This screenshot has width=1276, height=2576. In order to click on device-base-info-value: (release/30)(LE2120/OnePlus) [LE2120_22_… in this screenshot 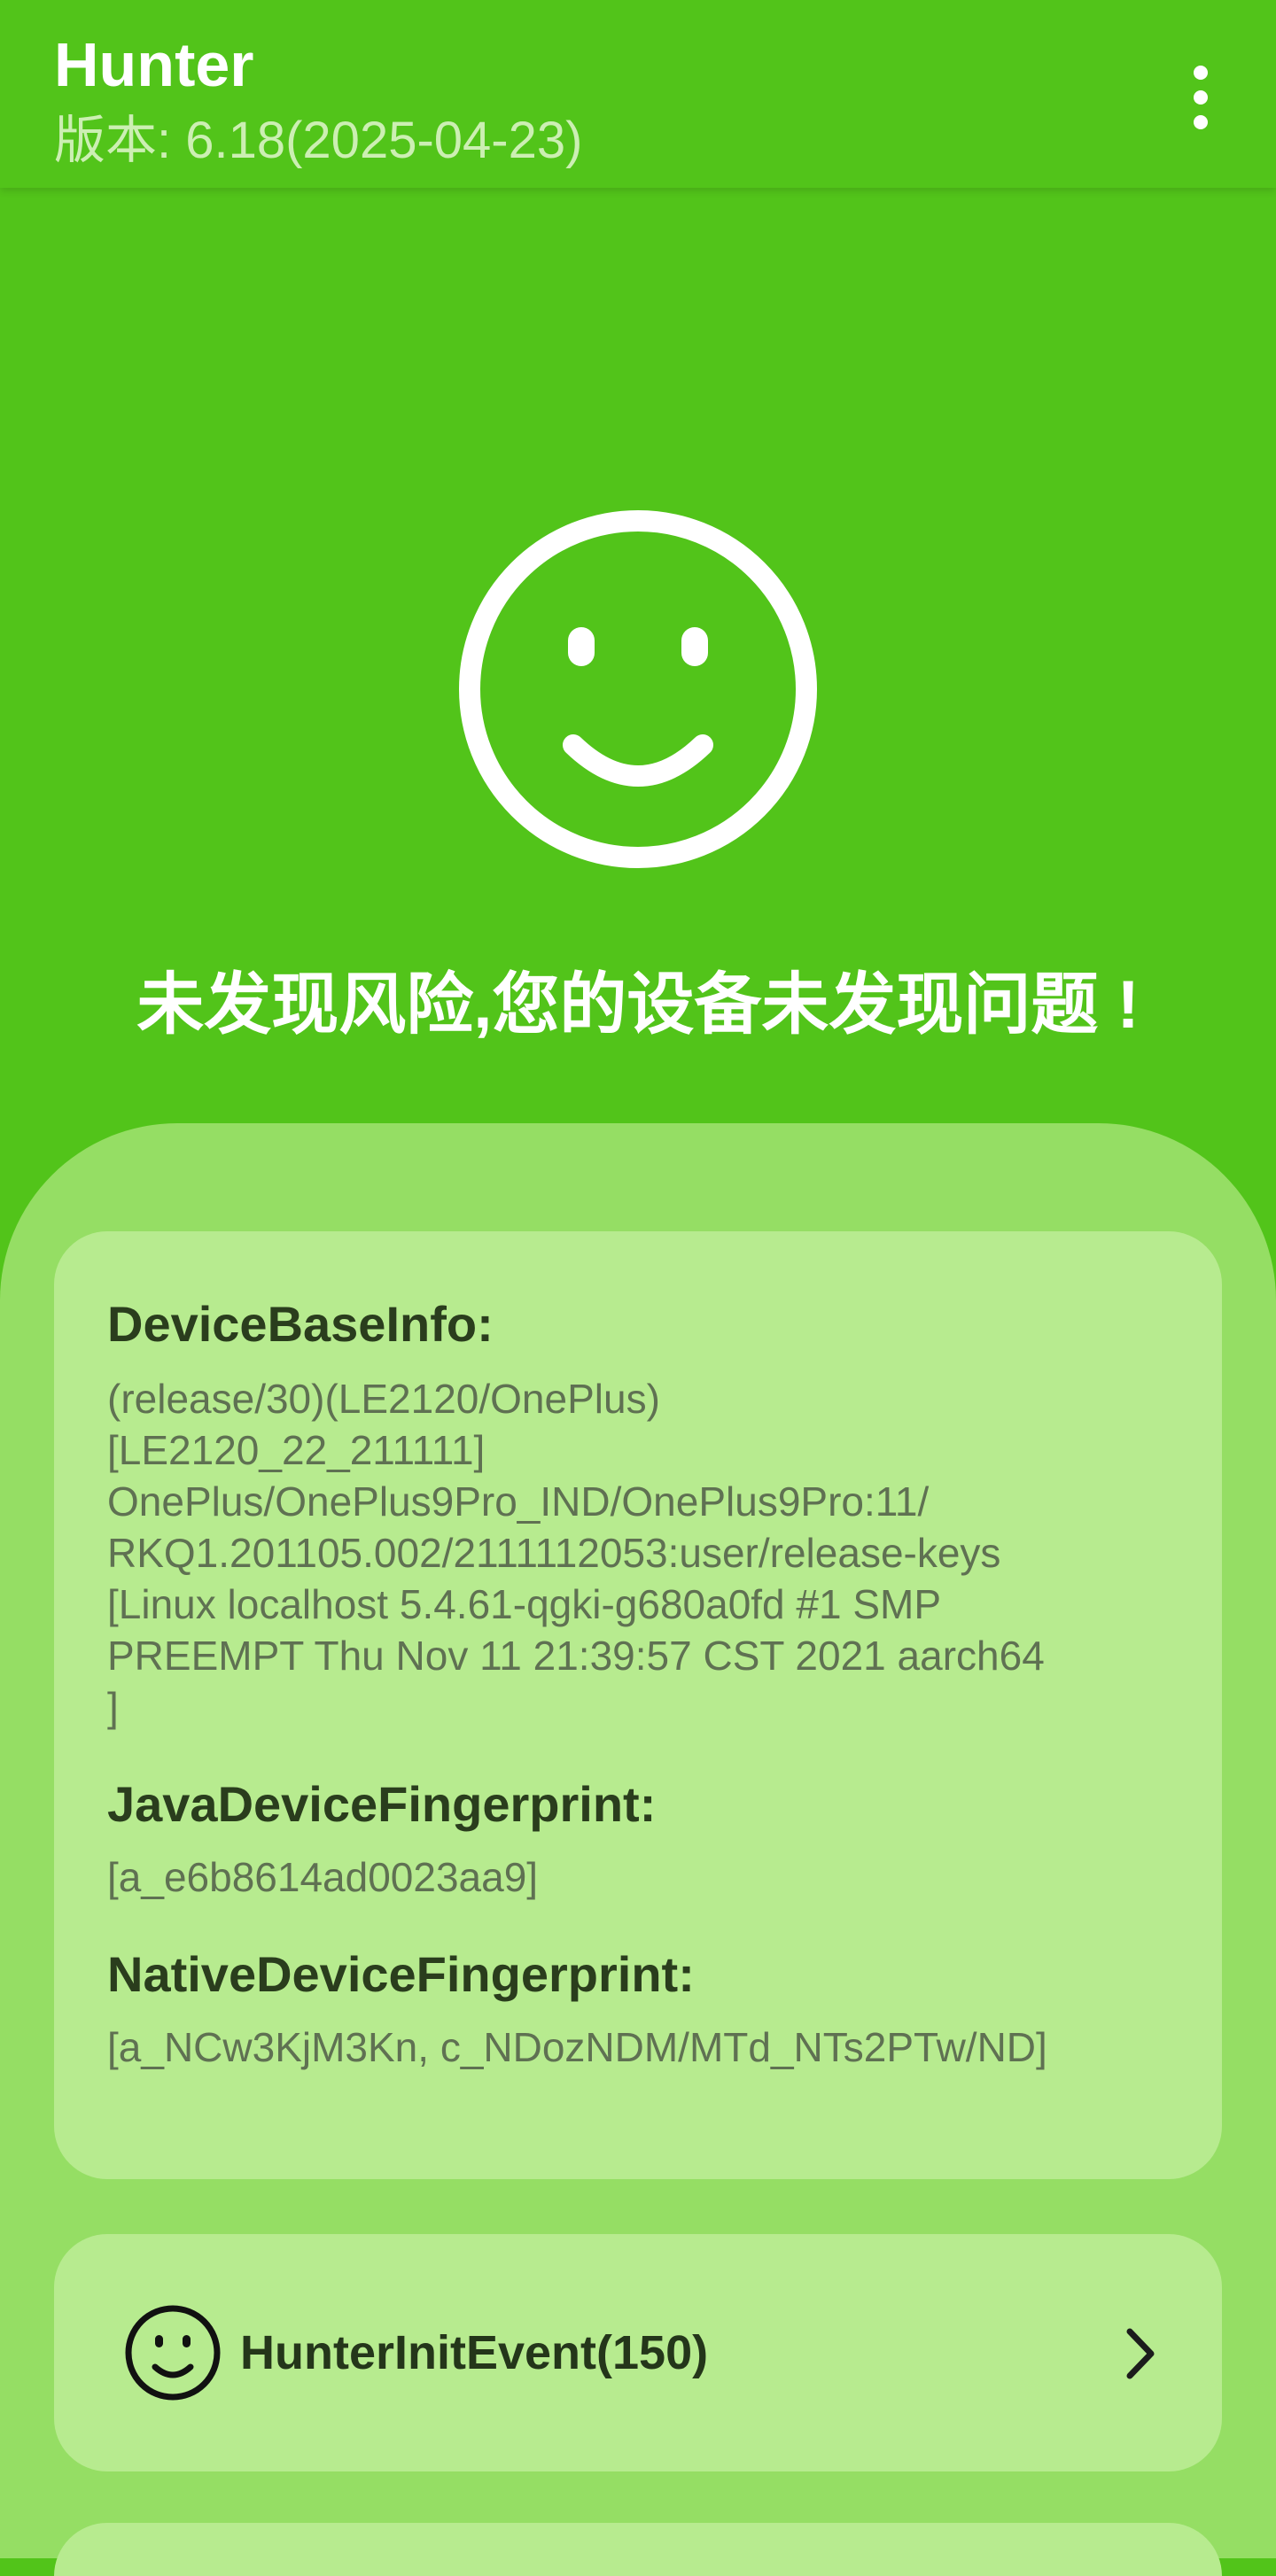, I will do `click(634, 1553)`.